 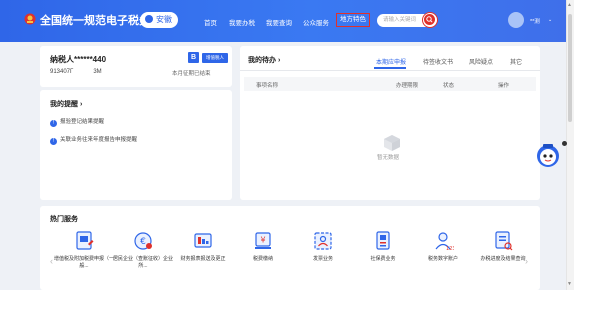 What do you see at coordinates (267, 86) in the screenshot?
I see `column-header-item-name: 事项名称` at bounding box center [267, 86].